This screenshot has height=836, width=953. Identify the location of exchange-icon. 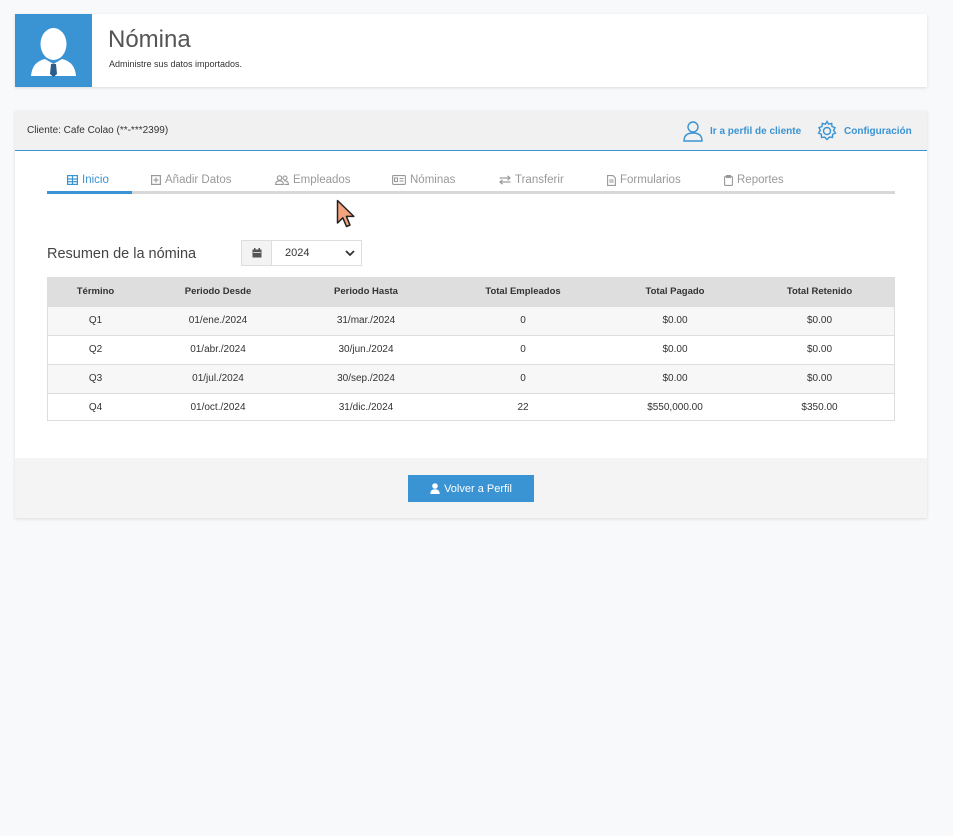
(505, 180).